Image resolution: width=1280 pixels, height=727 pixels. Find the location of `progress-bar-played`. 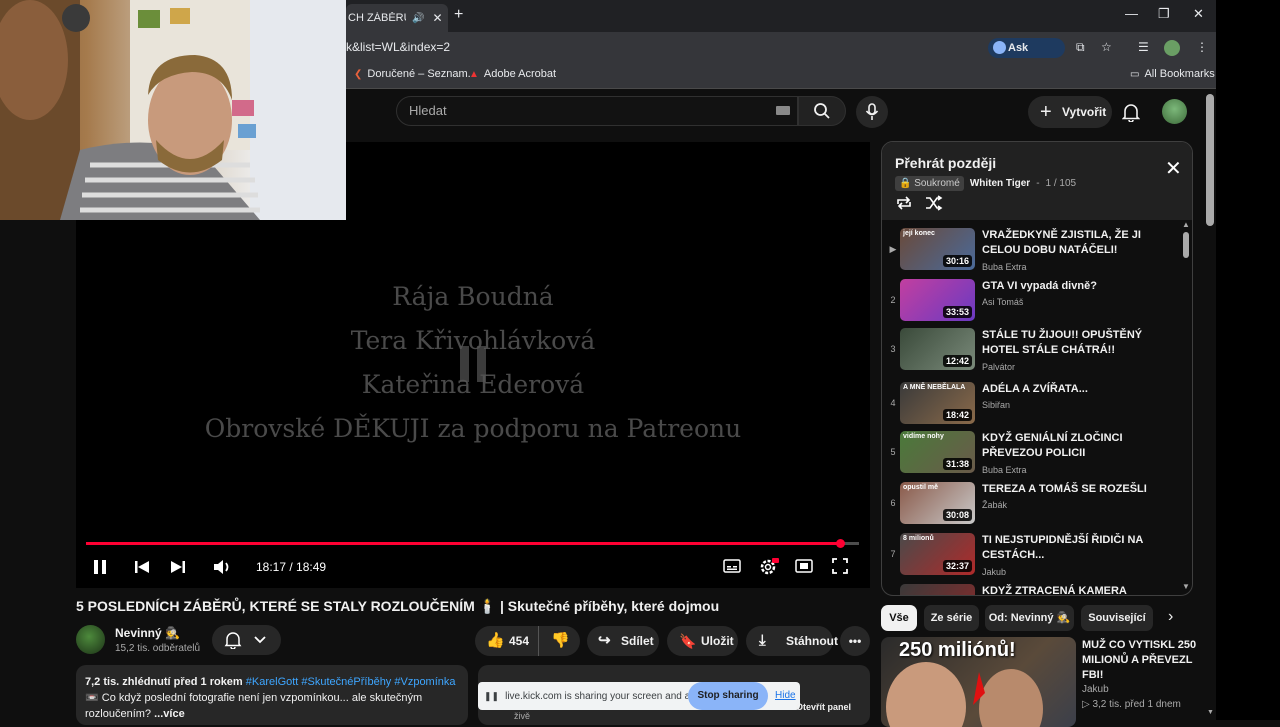

progress-bar-played is located at coordinates (463, 543).